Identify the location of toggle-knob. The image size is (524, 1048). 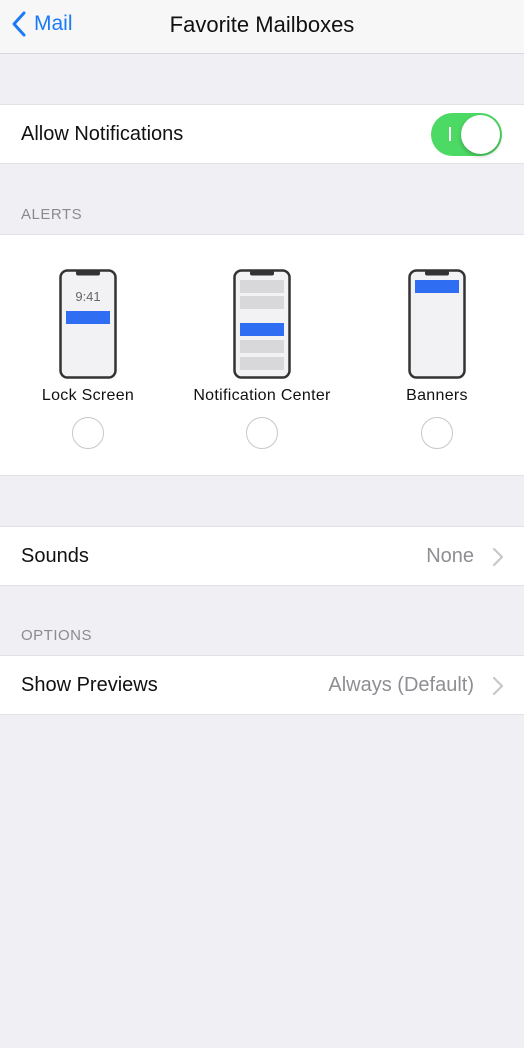
(480, 134).